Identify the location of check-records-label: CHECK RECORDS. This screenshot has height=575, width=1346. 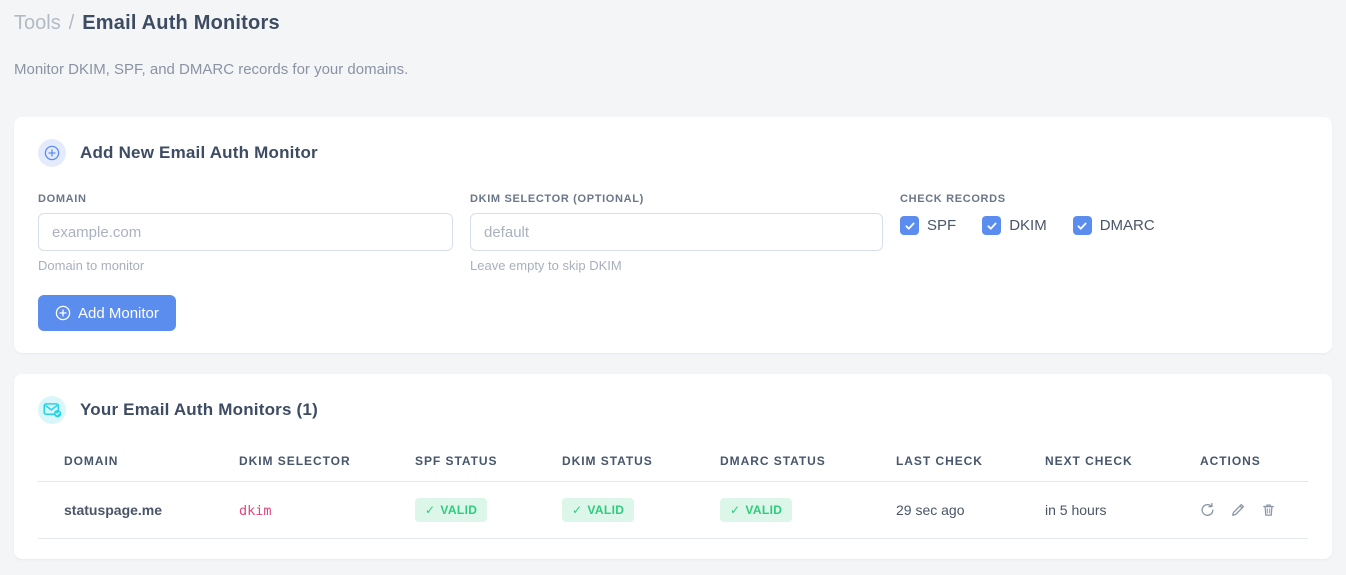
(953, 199).